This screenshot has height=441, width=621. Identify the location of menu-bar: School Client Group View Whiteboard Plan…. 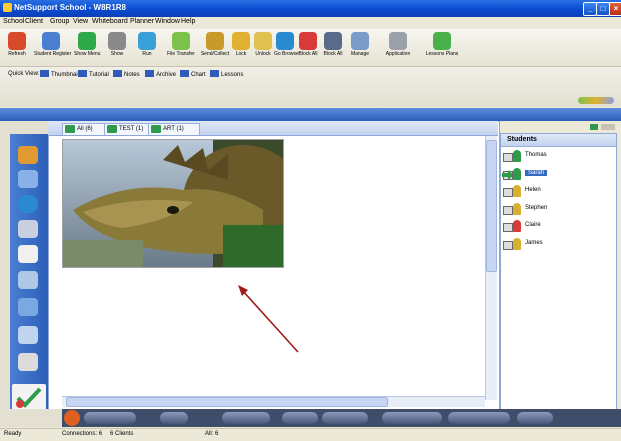
(310, 22).